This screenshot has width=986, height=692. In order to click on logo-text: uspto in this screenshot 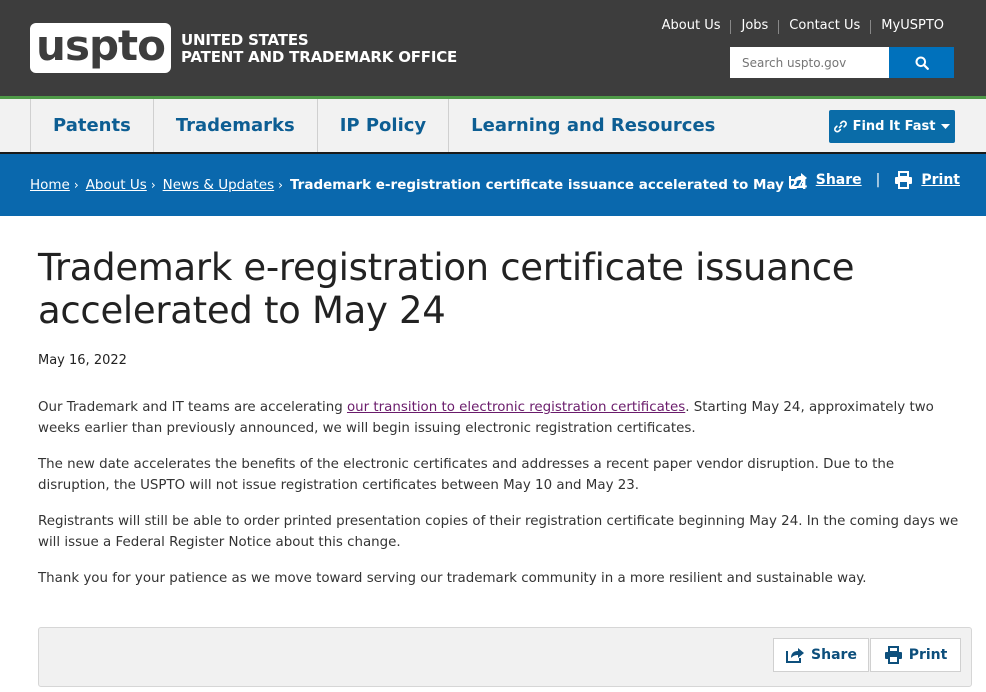, I will do `click(101, 45)`.